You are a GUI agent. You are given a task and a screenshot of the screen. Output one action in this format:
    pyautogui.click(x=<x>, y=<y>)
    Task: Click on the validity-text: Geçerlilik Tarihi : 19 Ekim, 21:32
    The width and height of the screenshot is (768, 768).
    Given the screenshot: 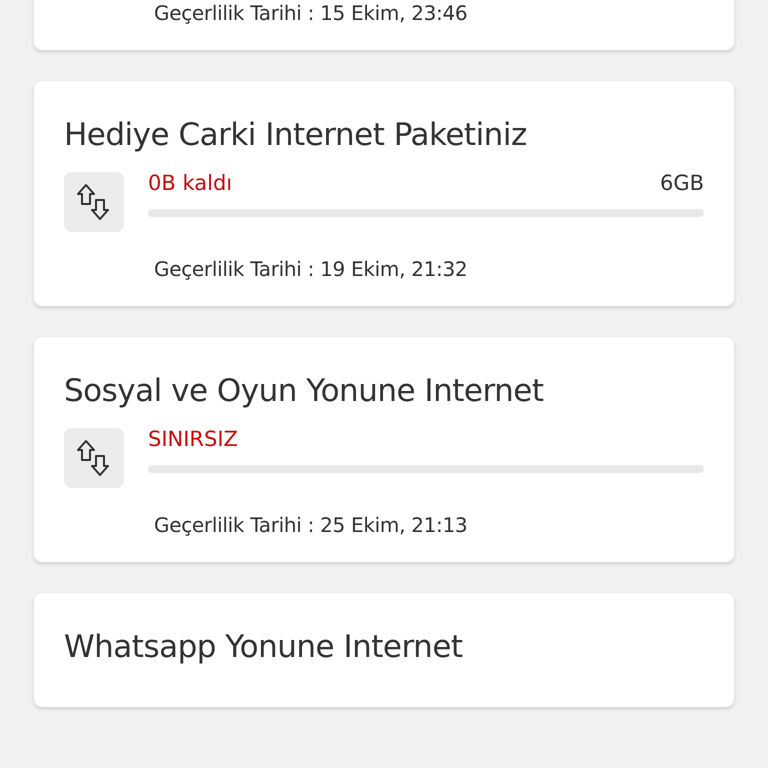 What is the action you would take?
    pyautogui.click(x=311, y=270)
    